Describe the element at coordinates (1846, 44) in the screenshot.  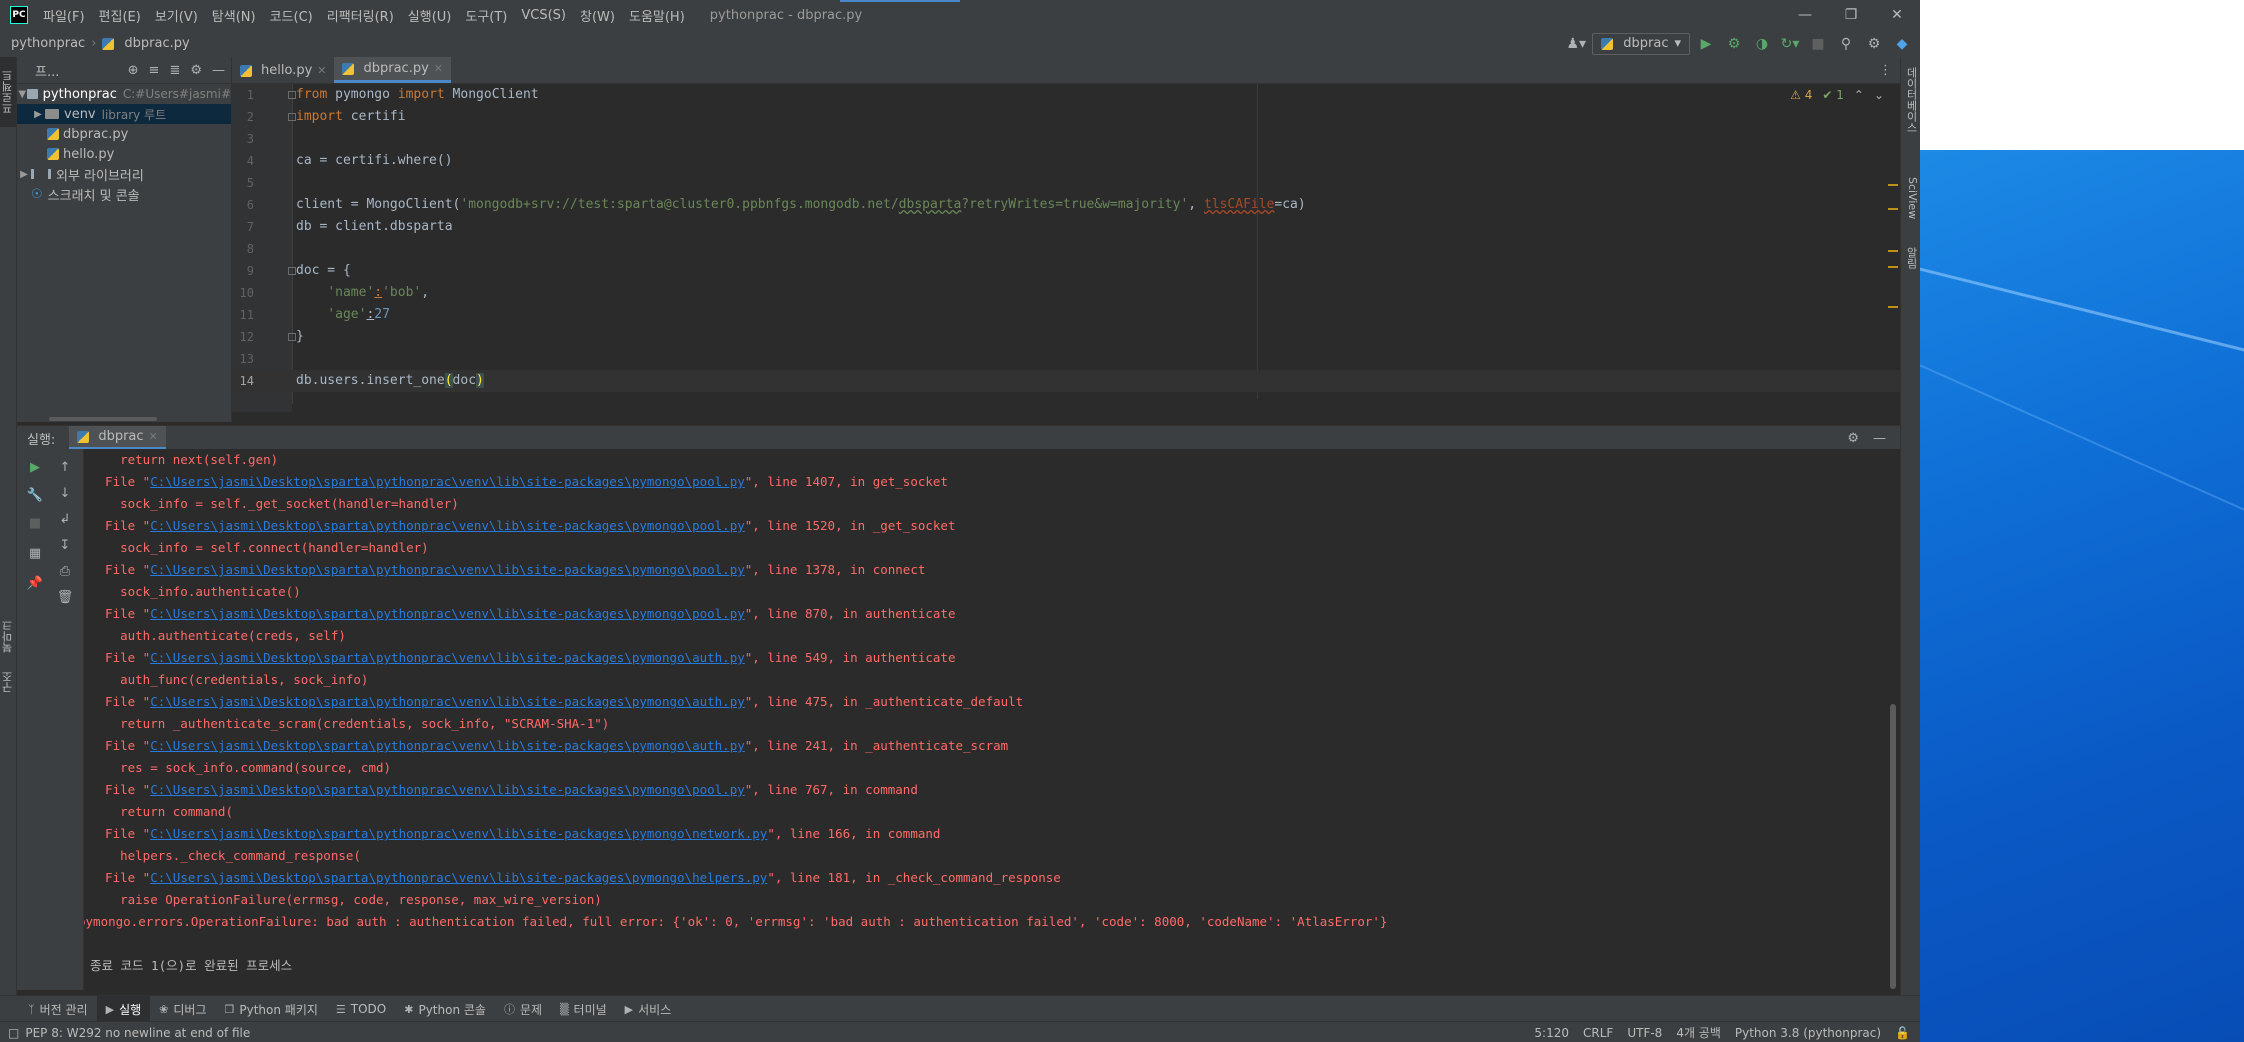
I see `search-icon: ⚲` at that location.